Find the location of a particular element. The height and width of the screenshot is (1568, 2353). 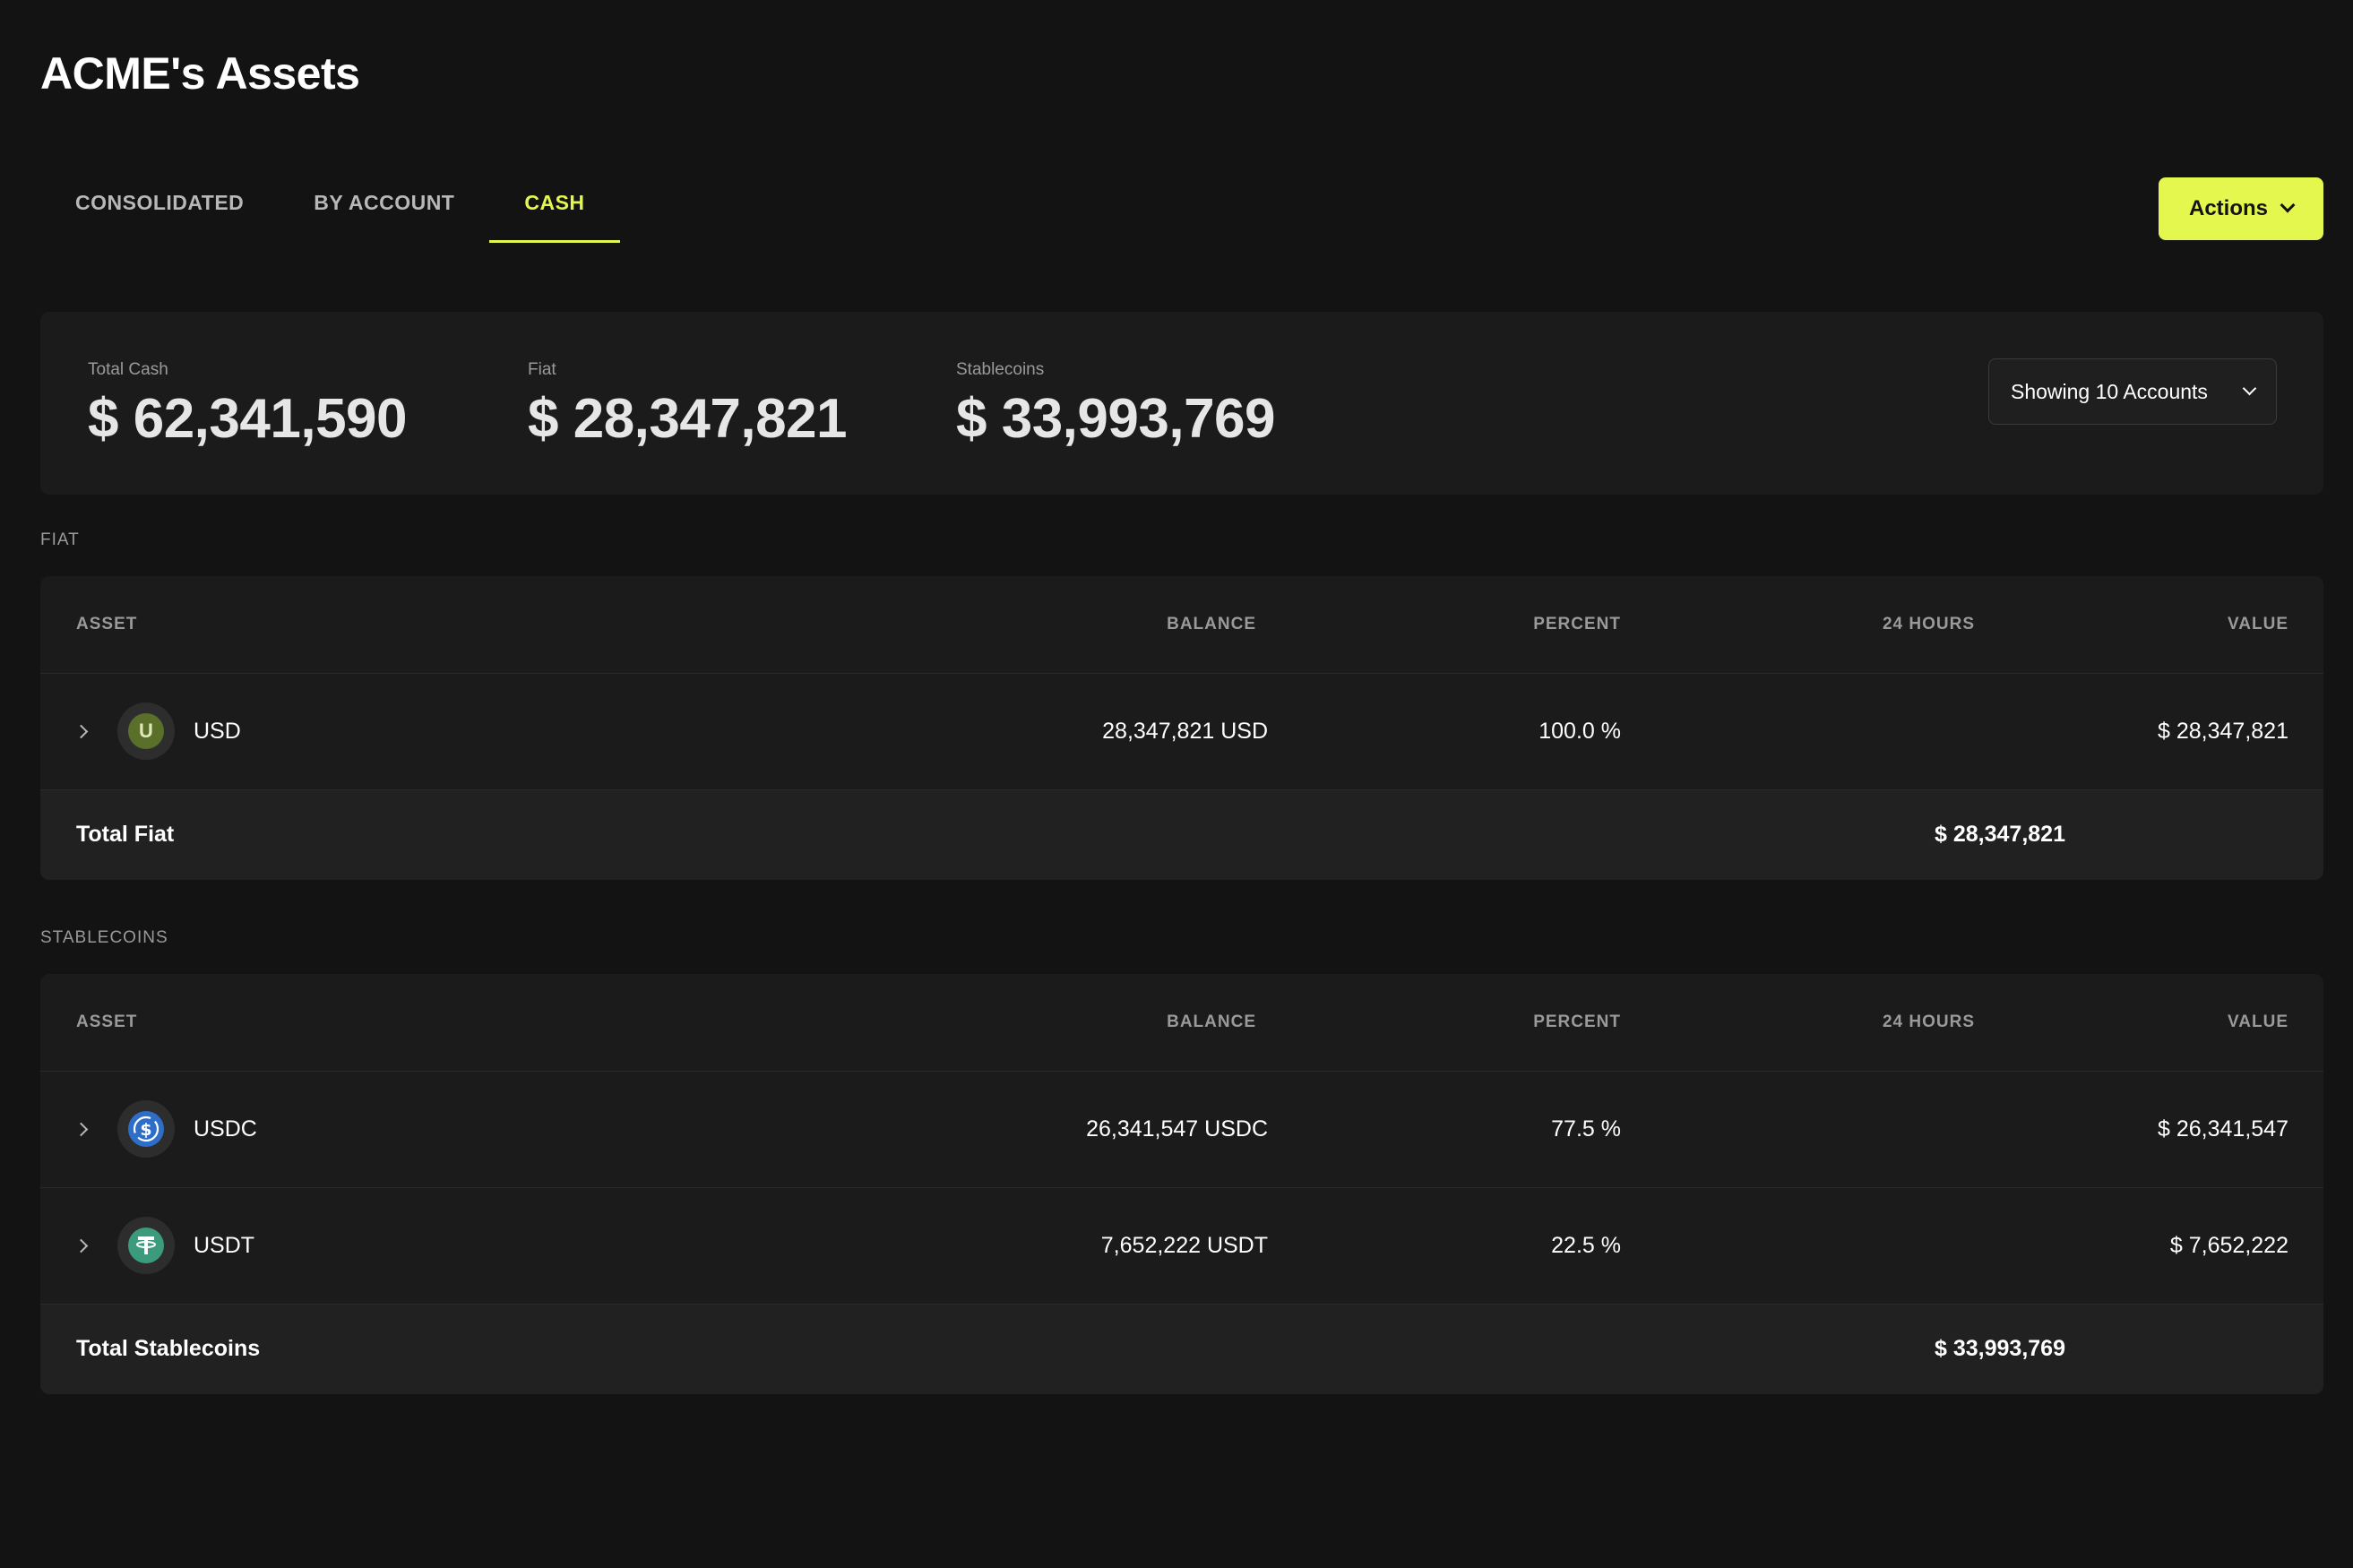

usdt-coin-icon is located at coordinates (146, 1245).